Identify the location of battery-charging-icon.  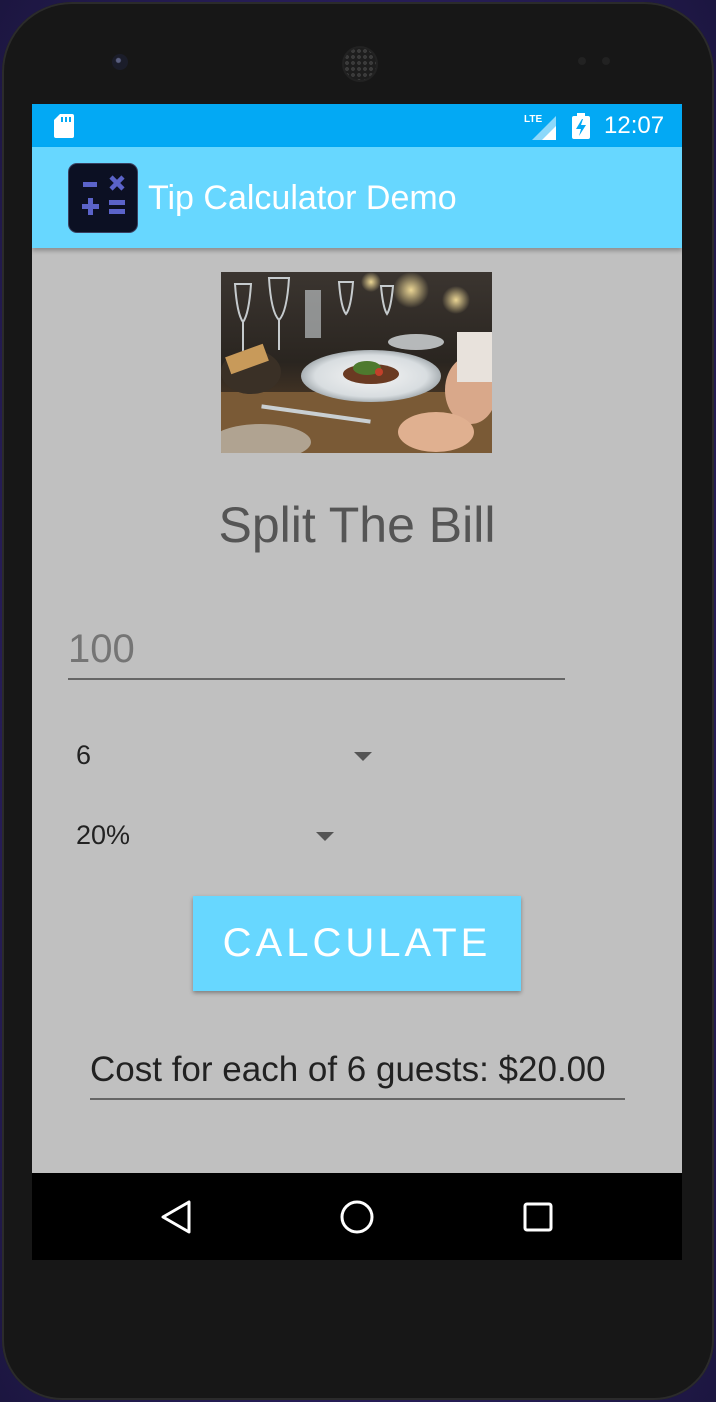
(581, 126).